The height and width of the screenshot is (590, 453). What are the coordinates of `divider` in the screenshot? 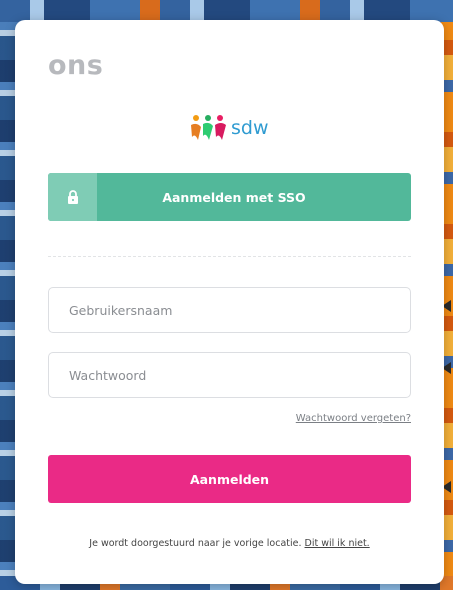 It's located at (229, 256).